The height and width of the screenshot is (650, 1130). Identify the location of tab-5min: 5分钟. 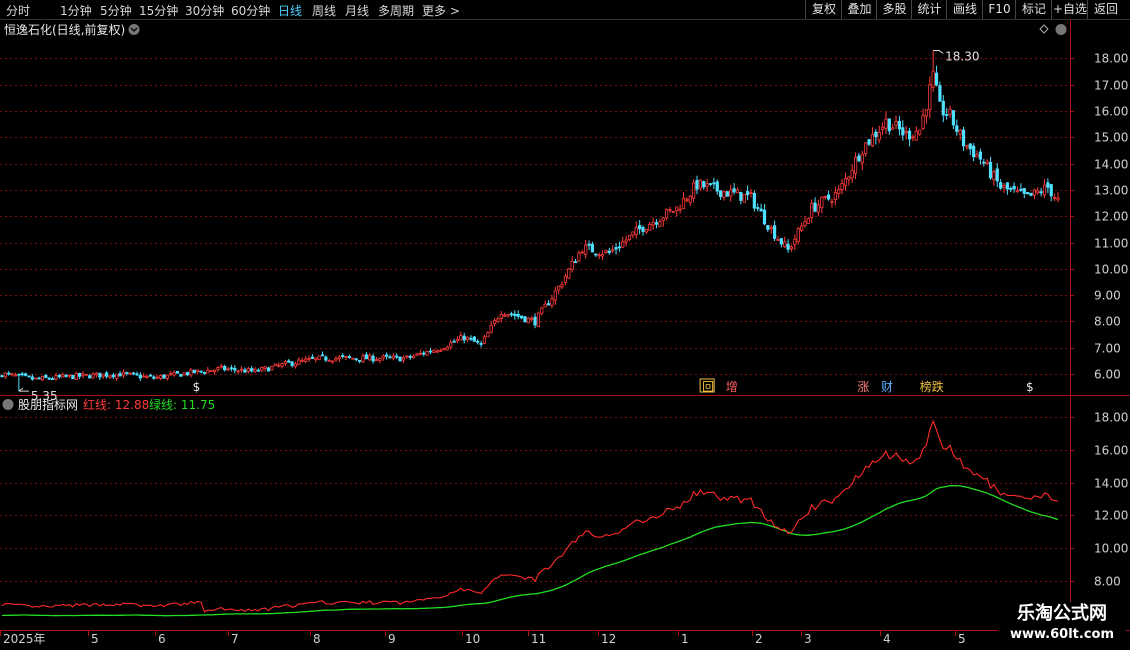
(116, 10).